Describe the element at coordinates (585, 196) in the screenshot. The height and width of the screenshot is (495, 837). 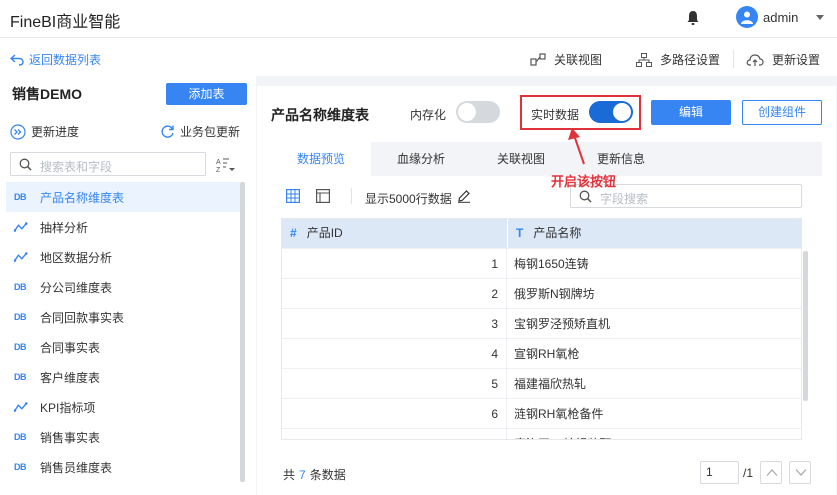
I see `search-icon` at that location.